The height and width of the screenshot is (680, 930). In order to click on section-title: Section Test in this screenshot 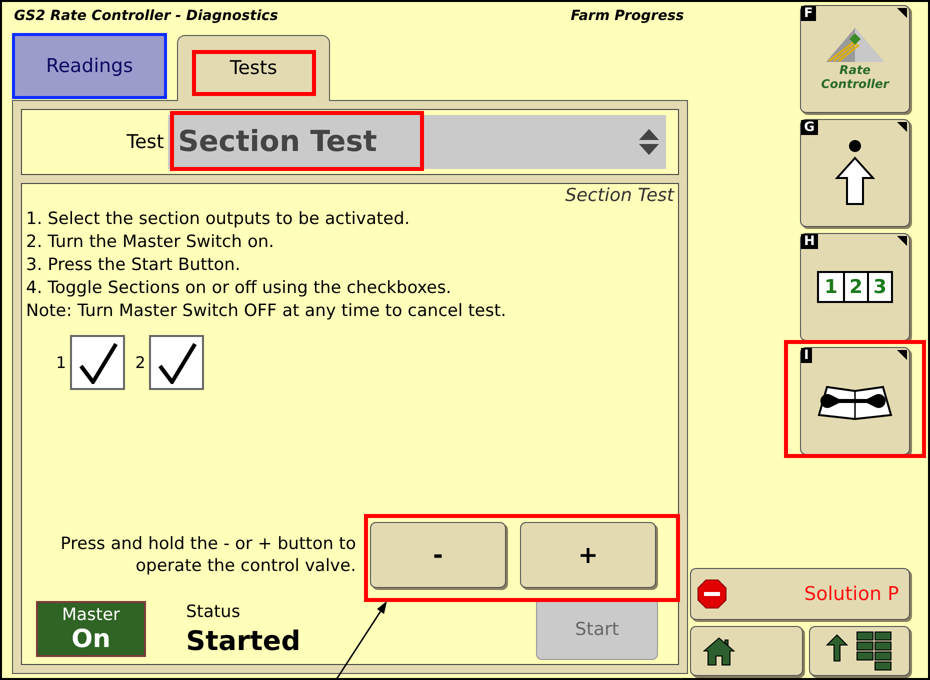, I will do `click(619, 196)`.